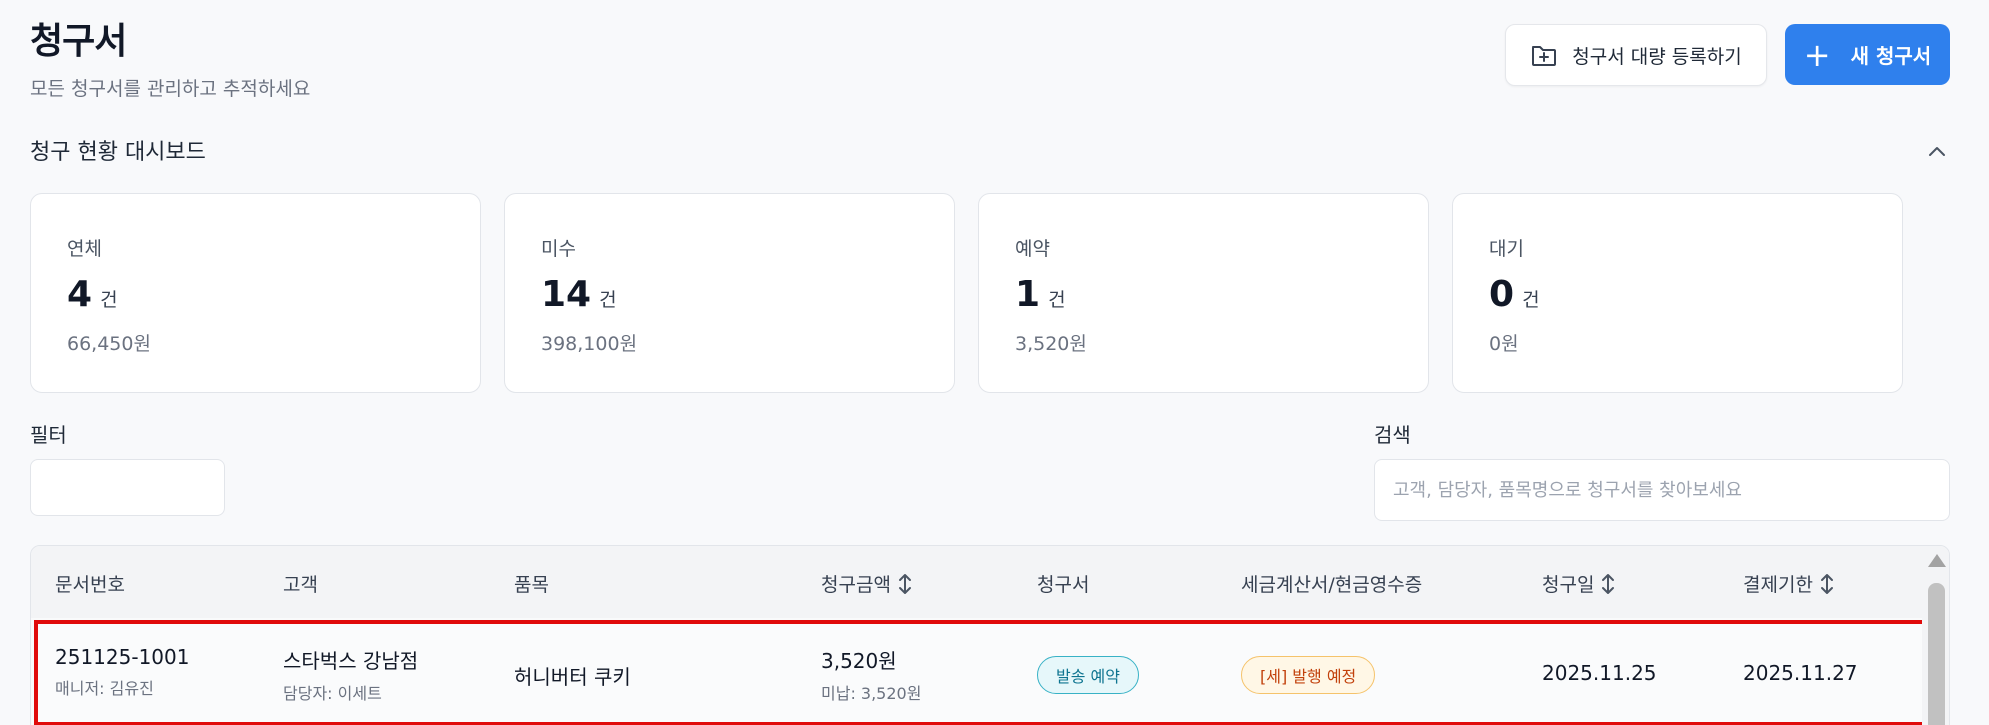  I want to click on manager: 매니저: 김유진, so click(104, 688).